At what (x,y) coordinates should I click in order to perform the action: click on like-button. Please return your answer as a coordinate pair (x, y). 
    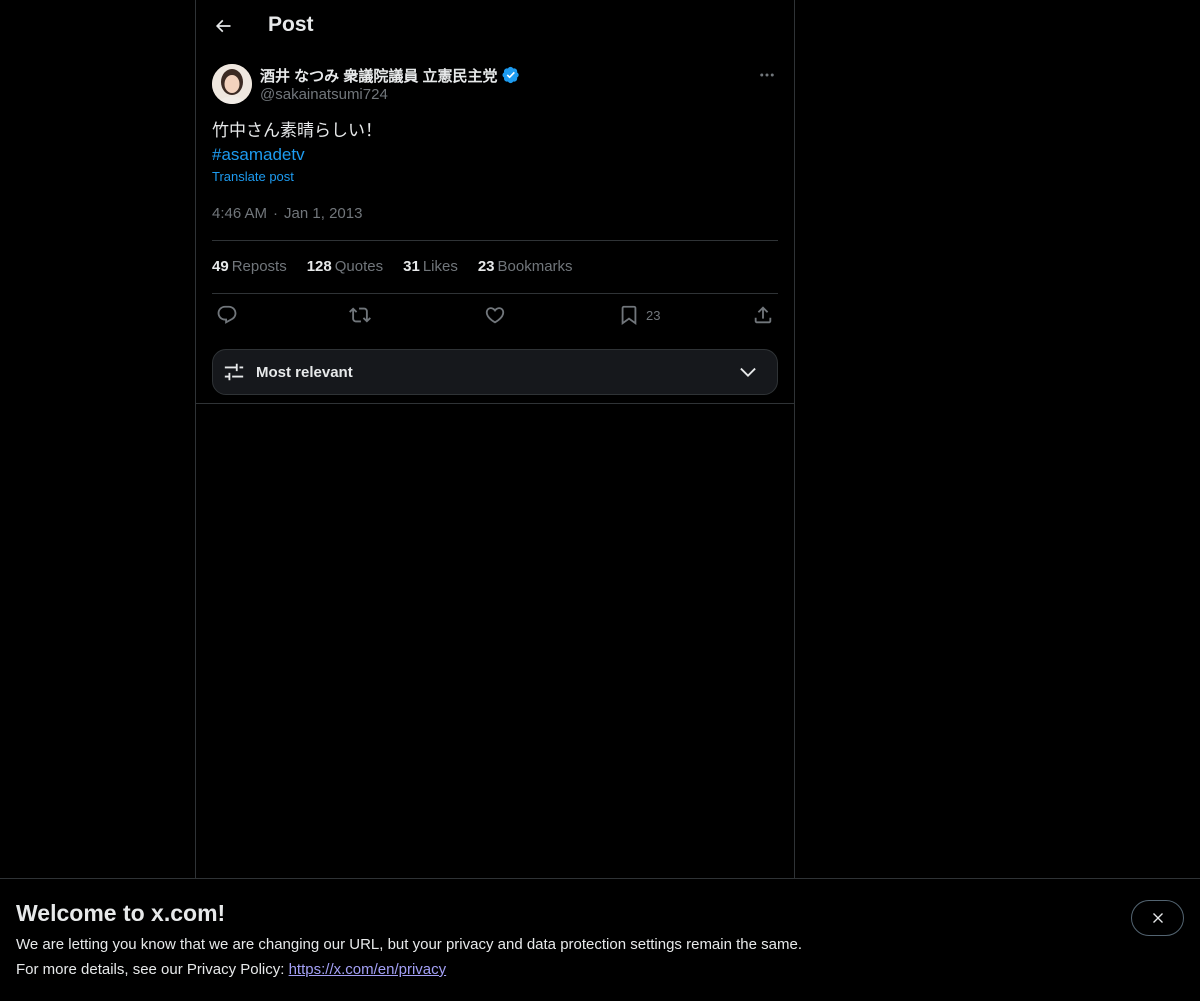
    Looking at the image, I should click on (495, 315).